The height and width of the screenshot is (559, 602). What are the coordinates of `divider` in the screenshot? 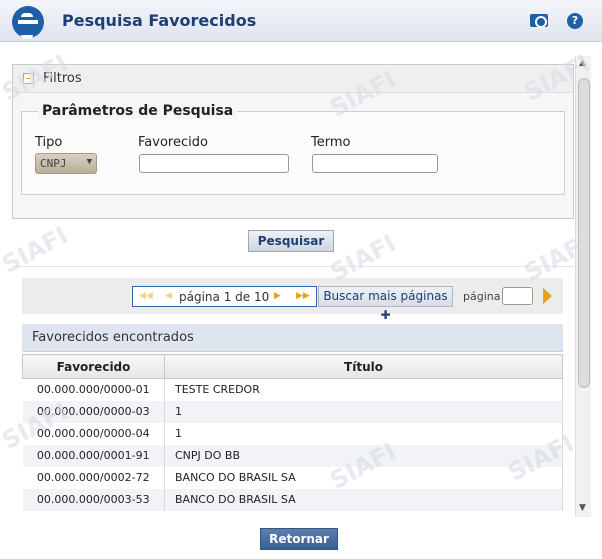 It's located at (293, 266).